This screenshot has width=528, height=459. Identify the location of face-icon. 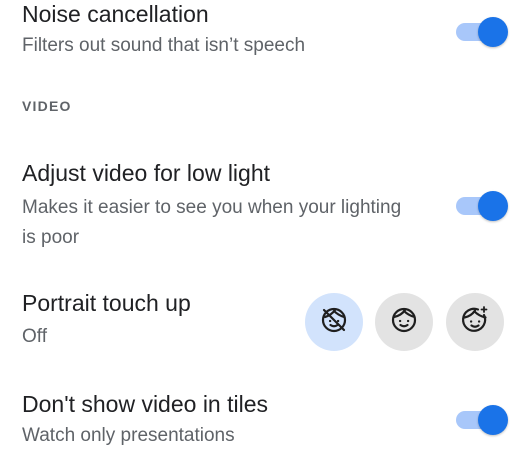
(404, 322).